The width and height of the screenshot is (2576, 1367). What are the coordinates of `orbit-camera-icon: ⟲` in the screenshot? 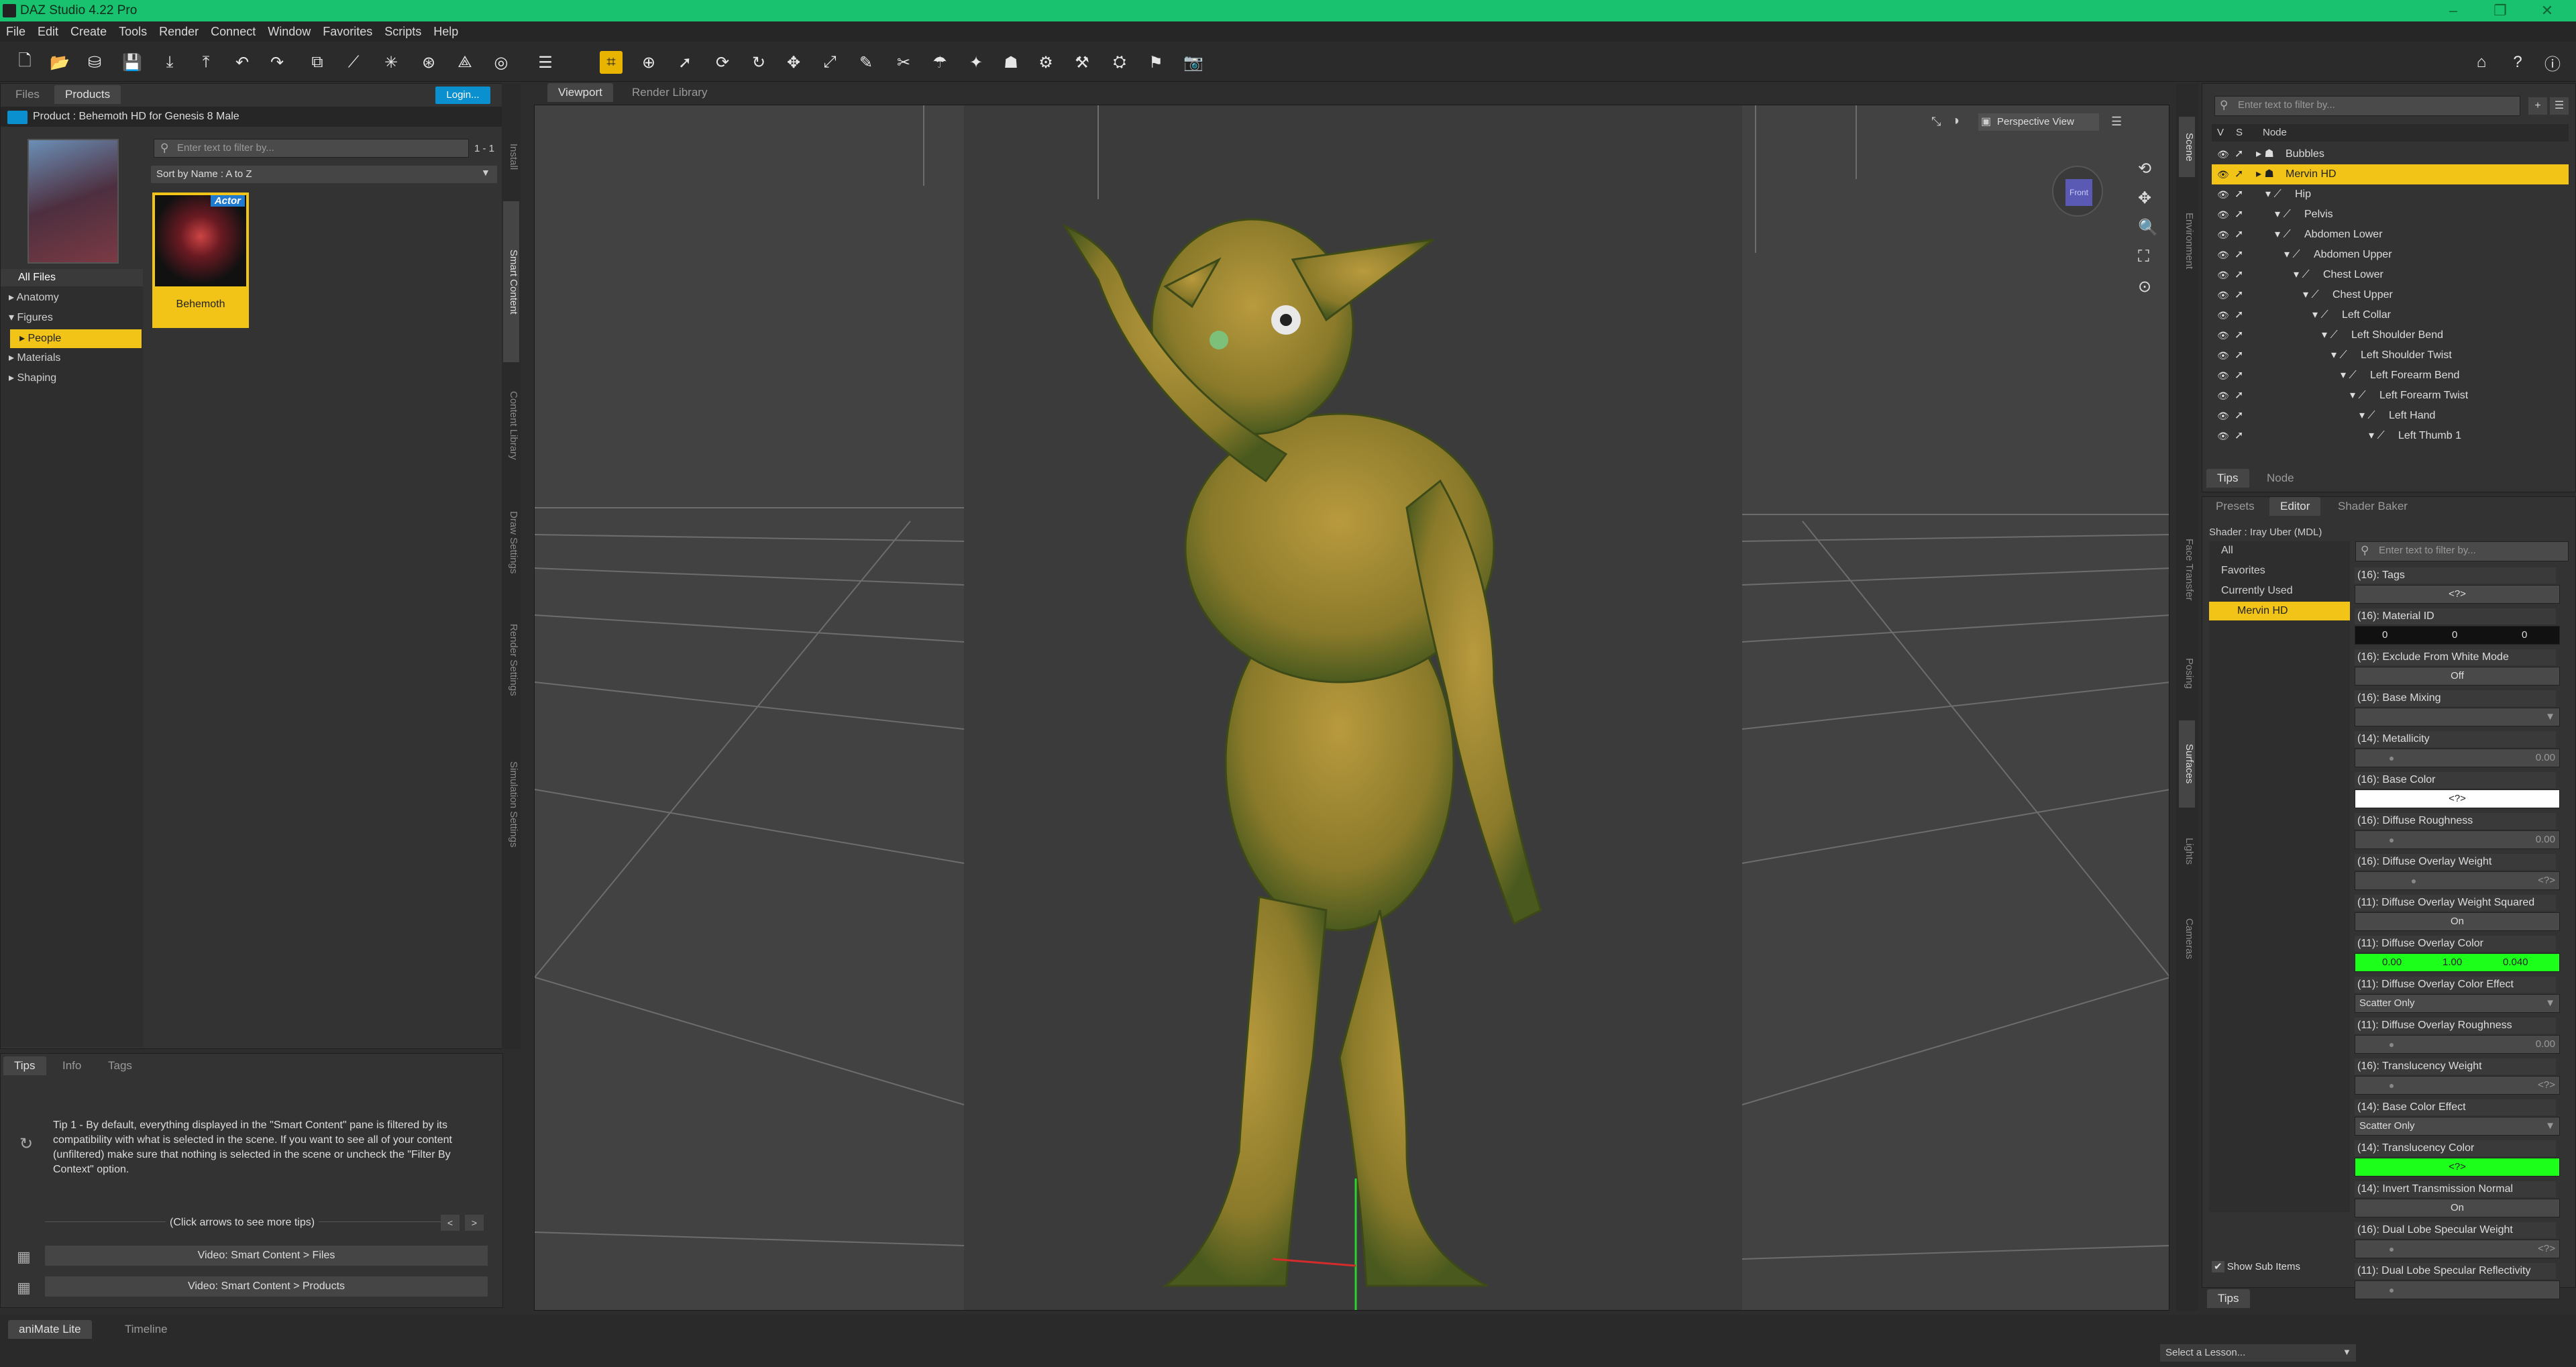 It's located at (2144, 169).